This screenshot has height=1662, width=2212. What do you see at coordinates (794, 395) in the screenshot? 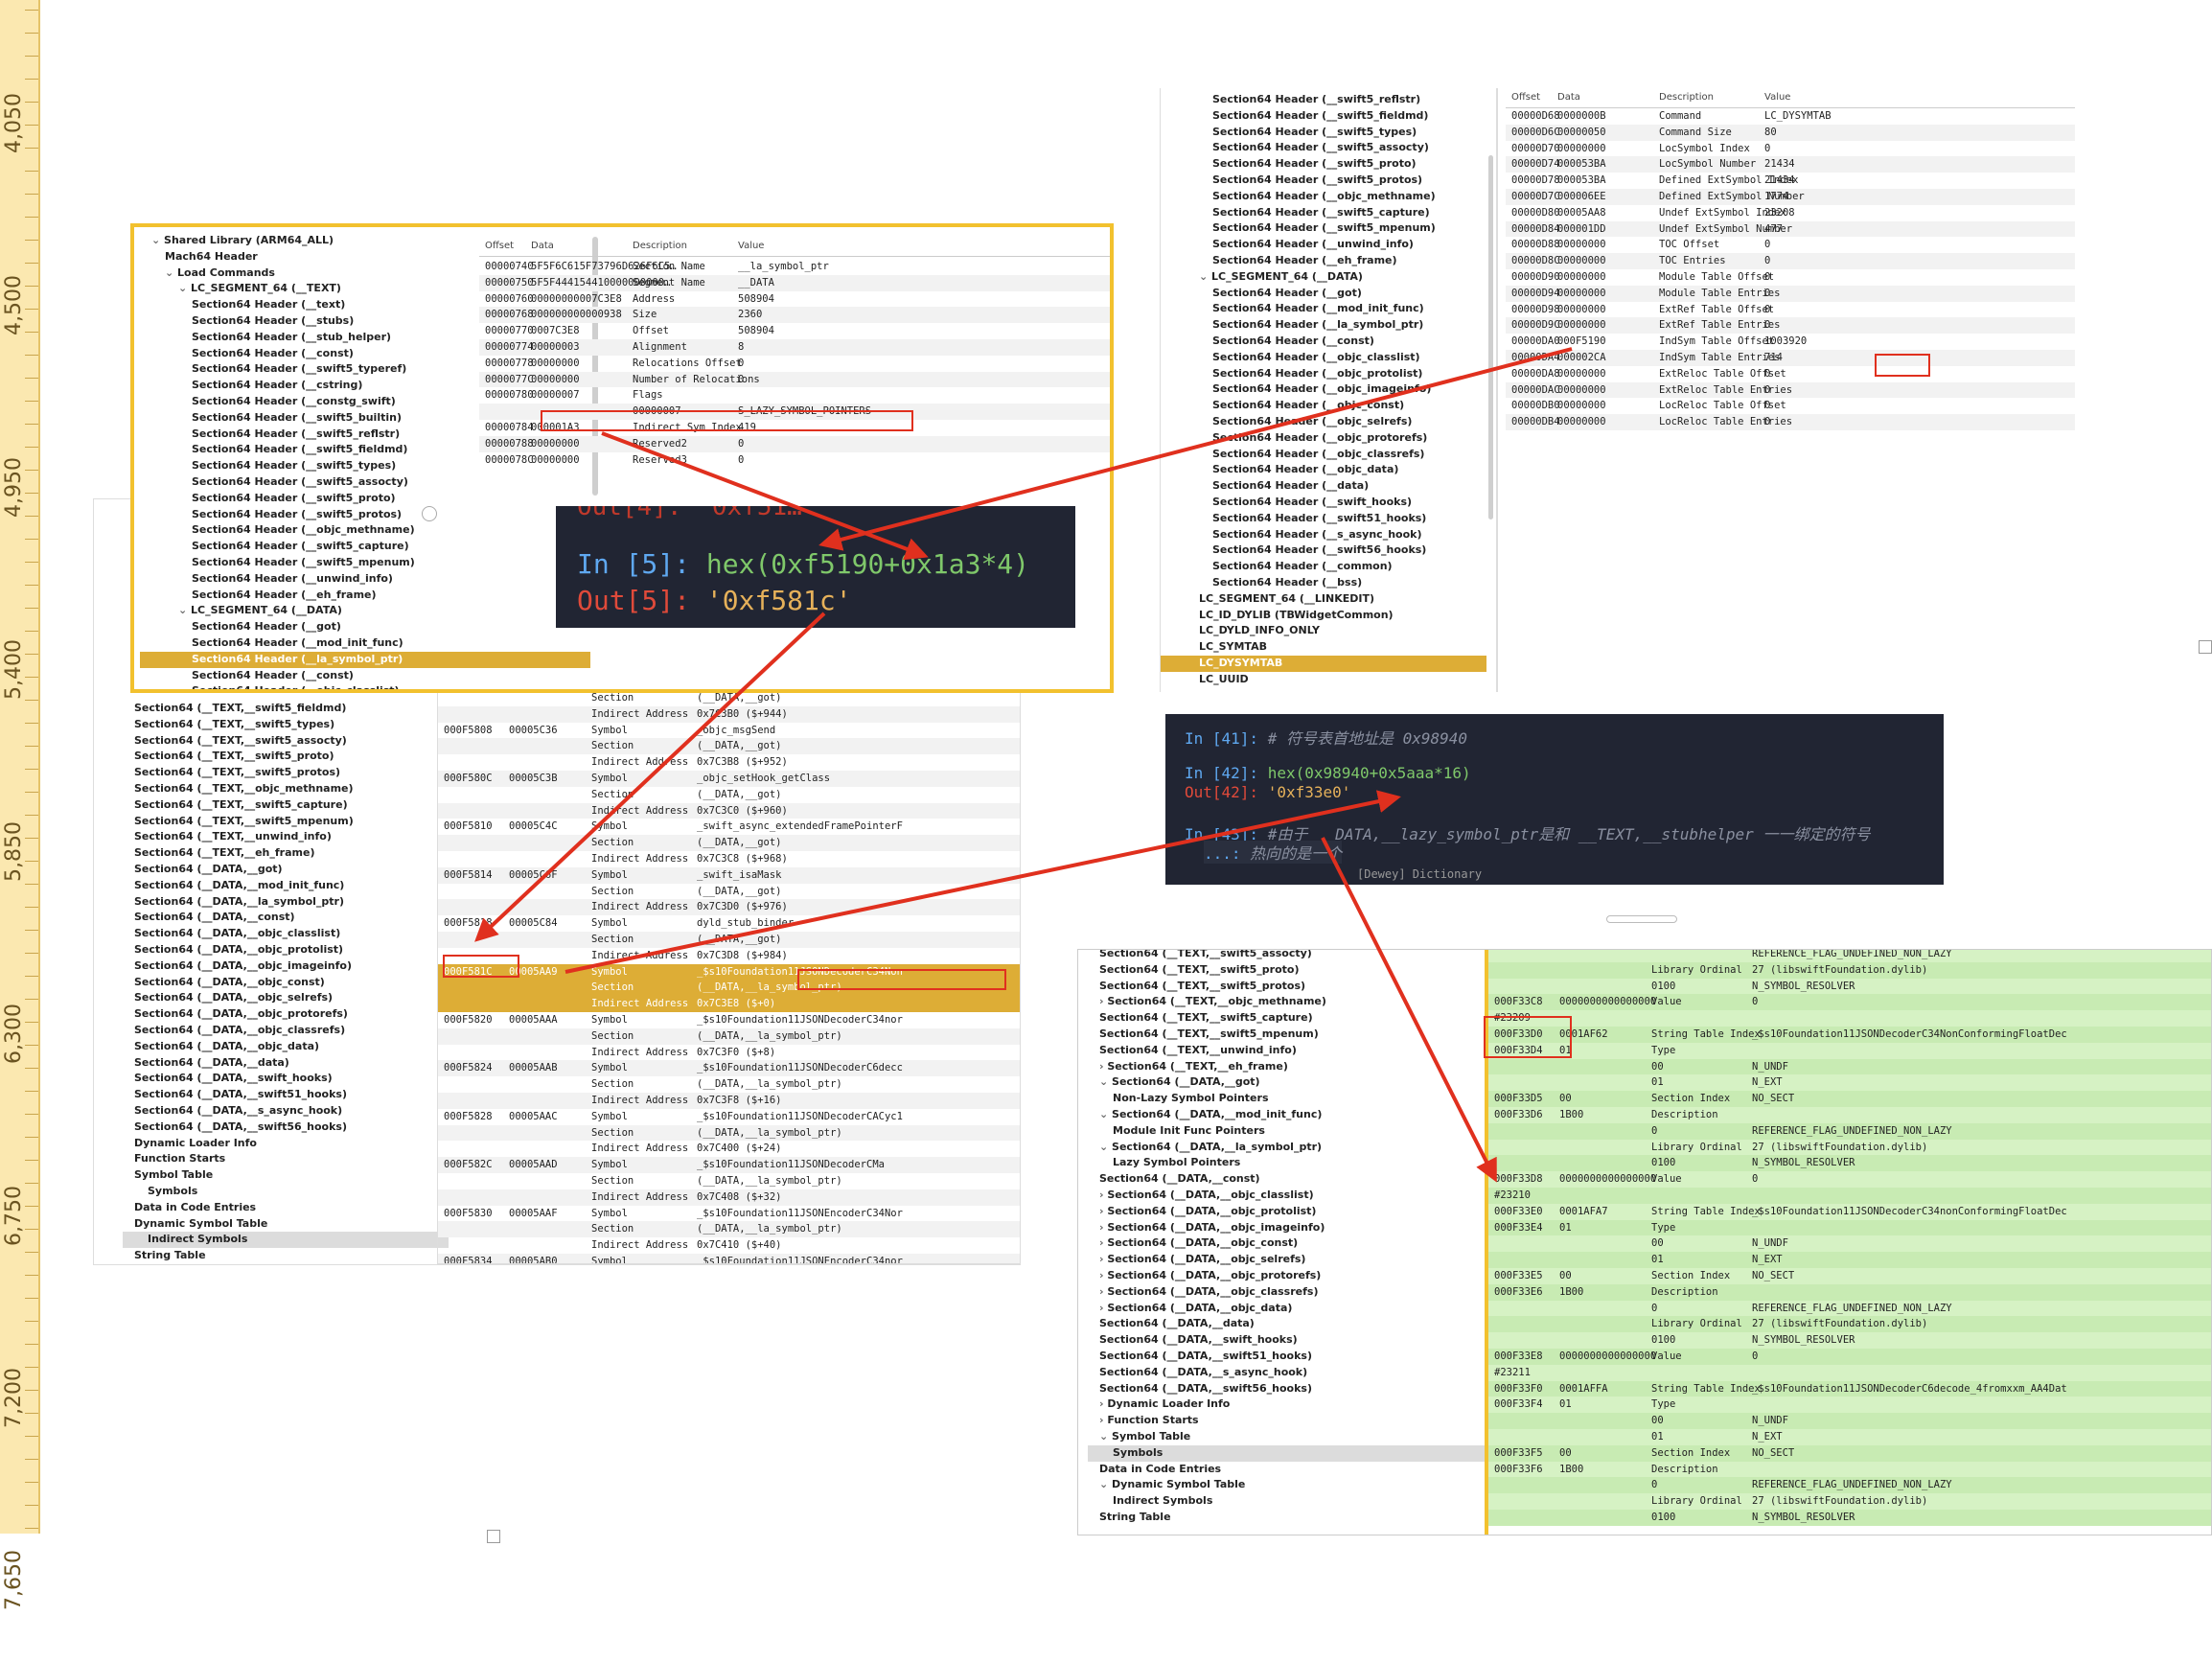
I see `table-row: 00000780 00000007 Flags` at bounding box center [794, 395].